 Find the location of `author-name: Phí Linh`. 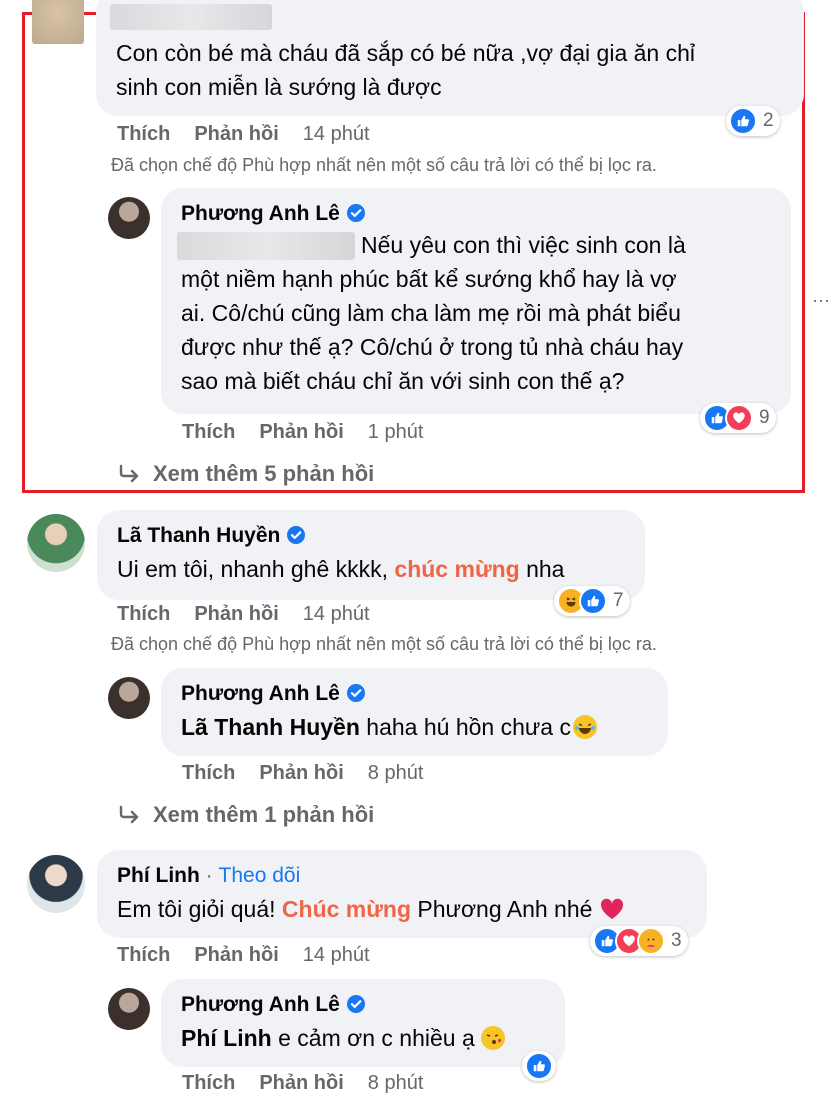

author-name: Phí Linh is located at coordinates (158, 875).